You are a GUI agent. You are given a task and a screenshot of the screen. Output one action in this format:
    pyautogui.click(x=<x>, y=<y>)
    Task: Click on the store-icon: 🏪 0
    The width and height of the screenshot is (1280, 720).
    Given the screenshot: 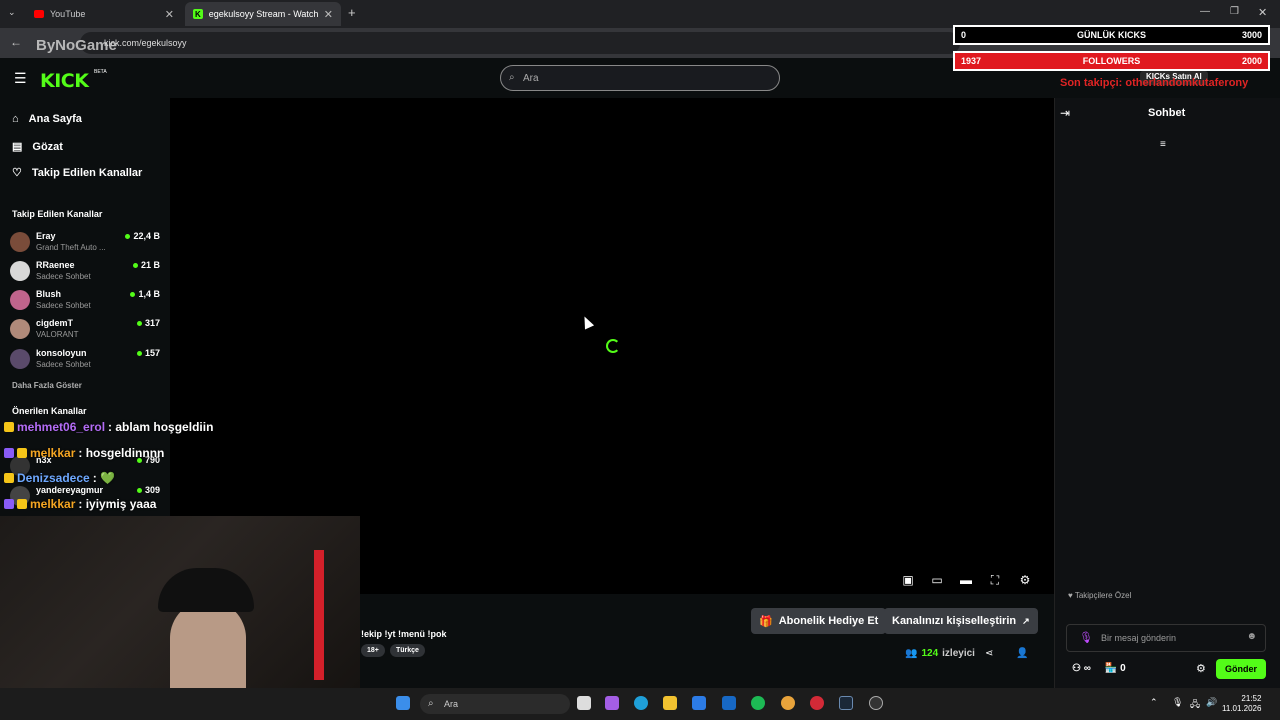 What is the action you would take?
    pyautogui.click(x=1115, y=668)
    